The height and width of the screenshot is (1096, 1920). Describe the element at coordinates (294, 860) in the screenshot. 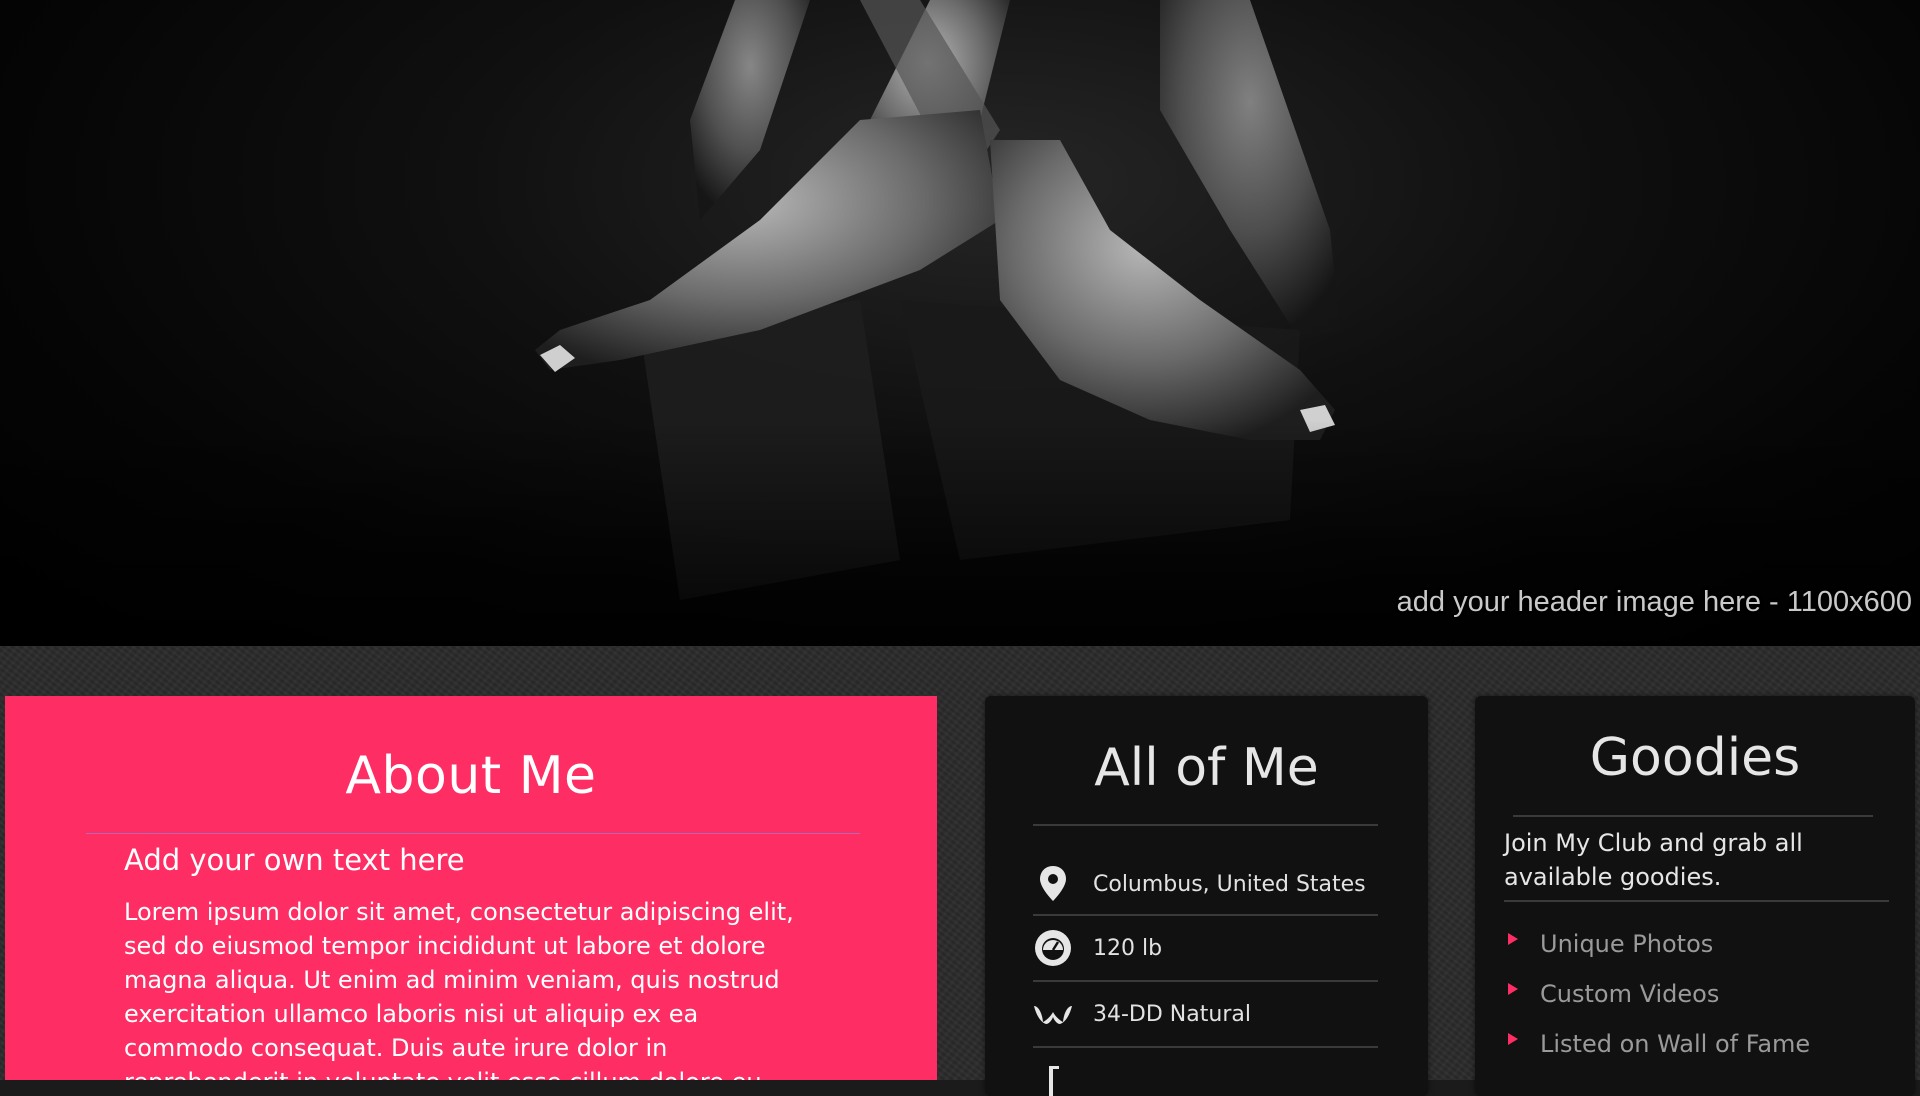

I see `about-me-subtitle: Add your own text here` at that location.